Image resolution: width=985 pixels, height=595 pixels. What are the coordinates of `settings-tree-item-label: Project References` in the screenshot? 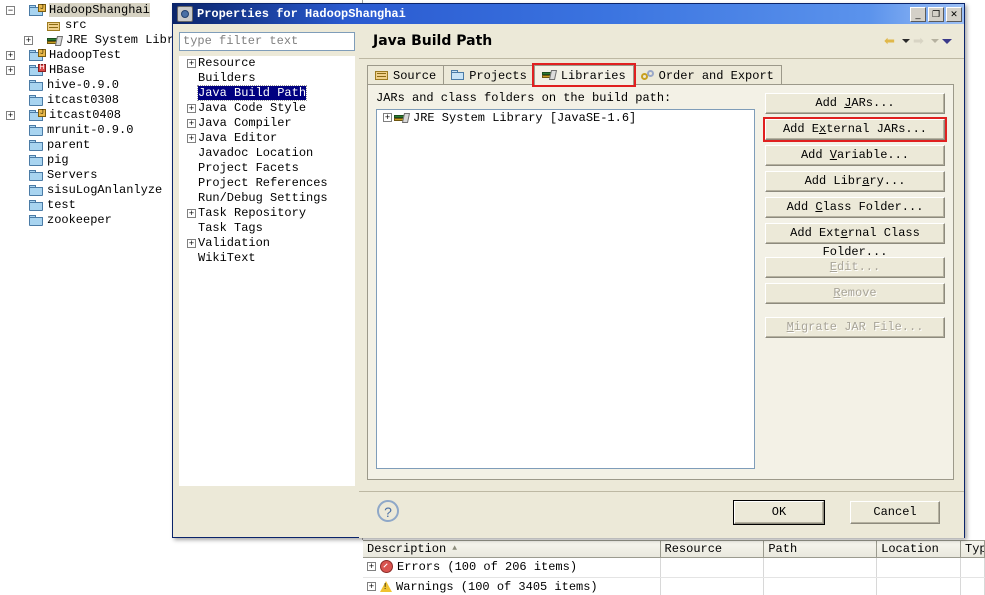 It's located at (263, 183).